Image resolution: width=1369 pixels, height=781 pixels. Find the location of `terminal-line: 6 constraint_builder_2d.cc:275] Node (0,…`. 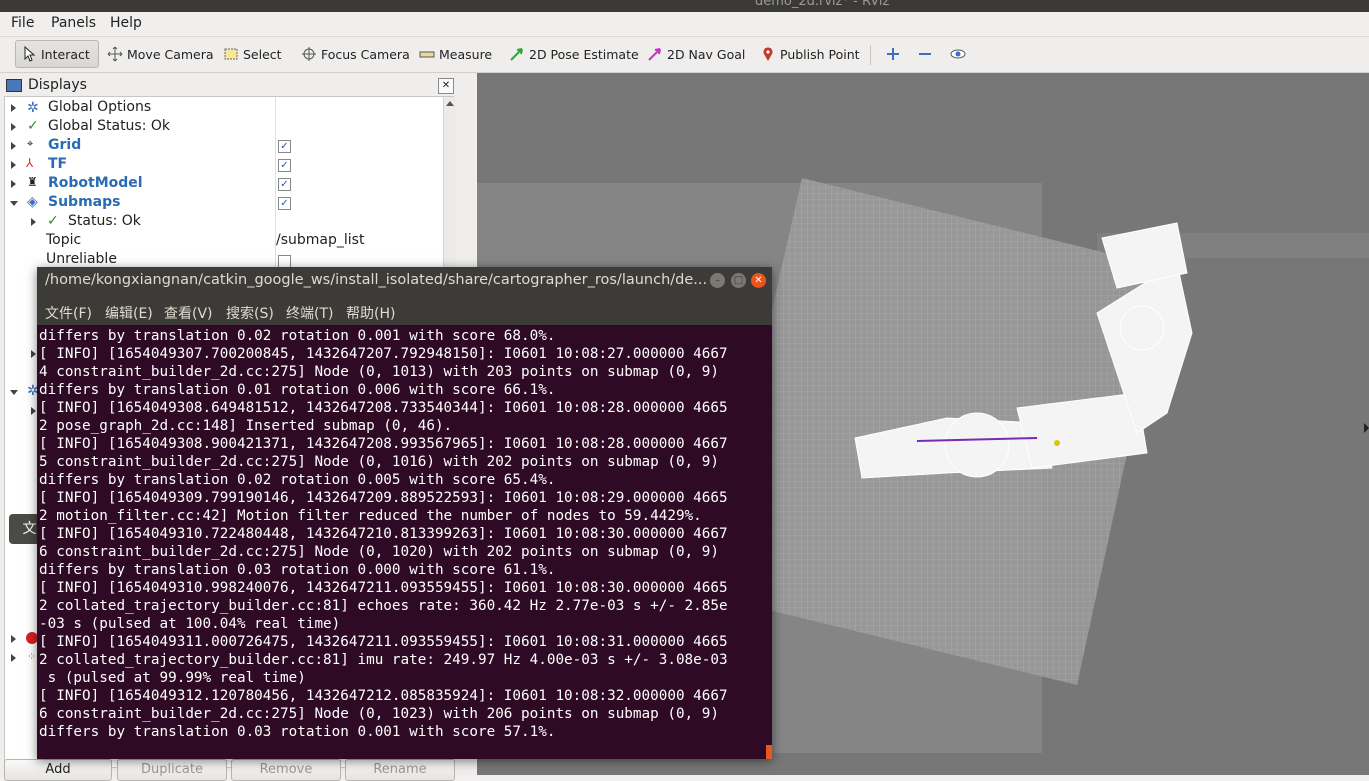

terminal-line: 6 constraint_builder_2d.cc:275] Node (0,… is located at coordinates (379, 552).